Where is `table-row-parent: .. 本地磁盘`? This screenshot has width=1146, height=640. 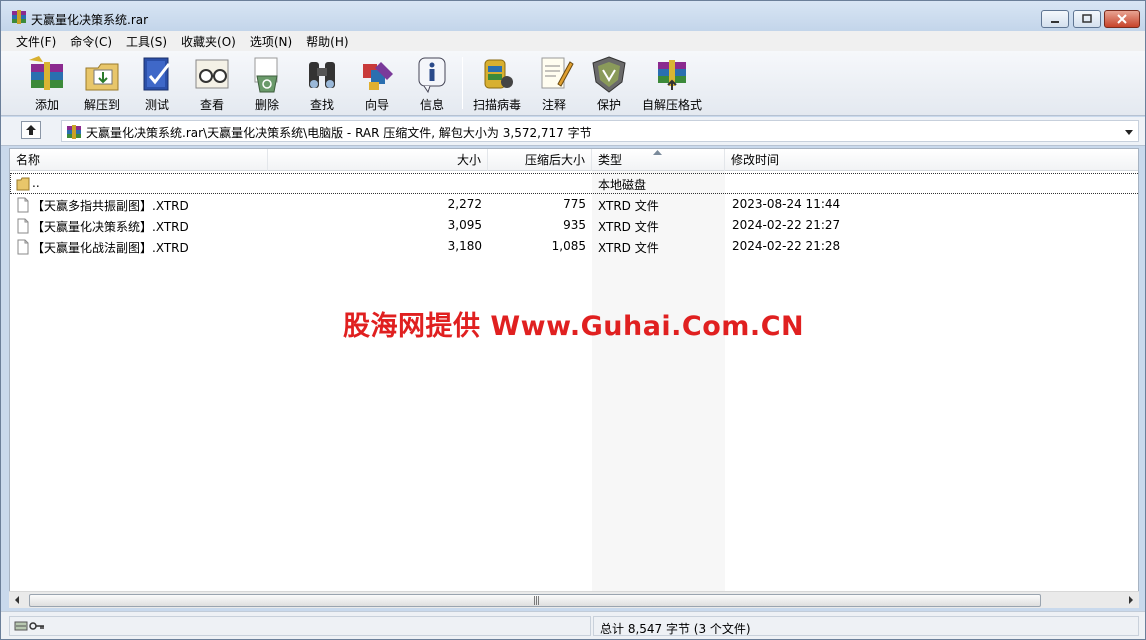 table-row-parent: .. 本地磁盘 is located at coordinates (574, 183).